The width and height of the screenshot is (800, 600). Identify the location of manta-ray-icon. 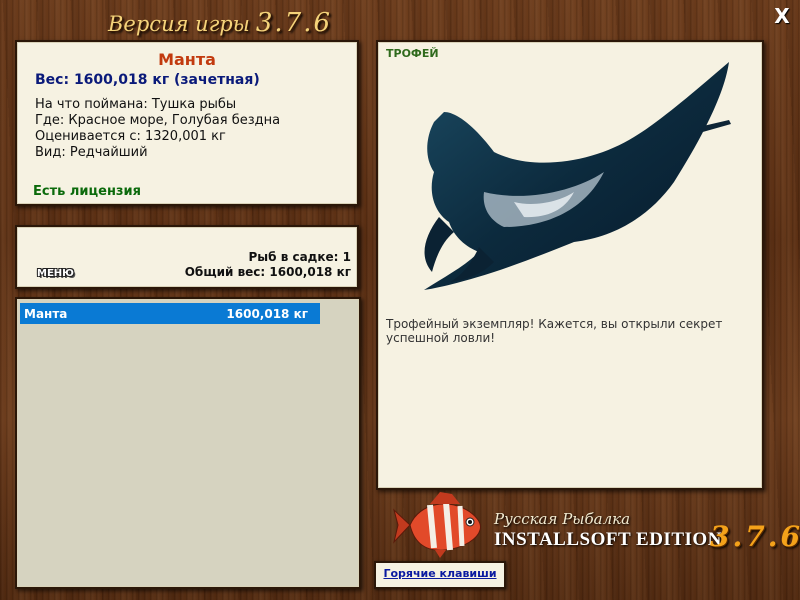
(577, 176).